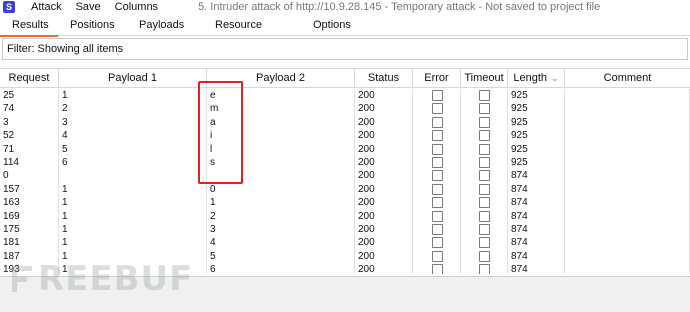  What do you see at coordinates (133, 176) in the screenshot?
I see `cell-payload1` at bounding box center [133, 176].